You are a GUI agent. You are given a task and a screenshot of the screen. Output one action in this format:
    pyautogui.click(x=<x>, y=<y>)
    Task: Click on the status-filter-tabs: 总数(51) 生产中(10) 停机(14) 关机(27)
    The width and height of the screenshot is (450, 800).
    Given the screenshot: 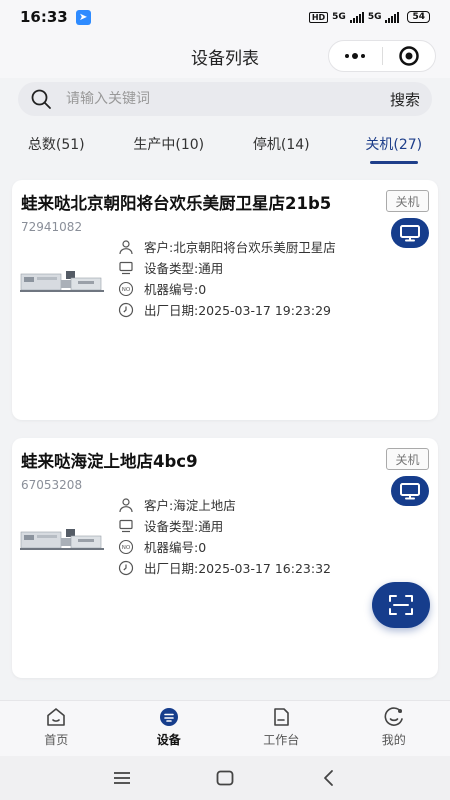 What is the action you would take?
    pyautogui.click(x=225, y=147)
    